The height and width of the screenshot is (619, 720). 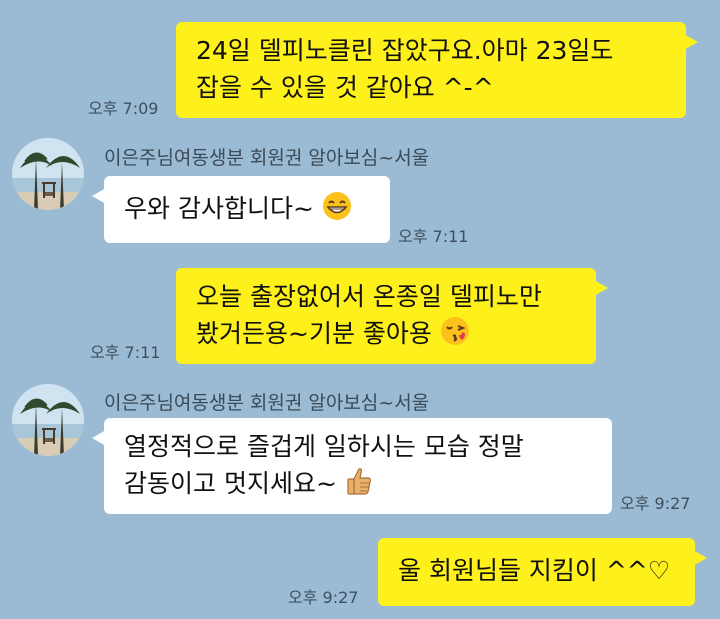 What do you see at coordinates (437, 70) in the screenshot?
I see `my-message-bubble: 24일 델피노클린 잡았구요.아마 23일도 잡을 수 있을 것 같아요 ^-^` at bounding box center [437, 70].